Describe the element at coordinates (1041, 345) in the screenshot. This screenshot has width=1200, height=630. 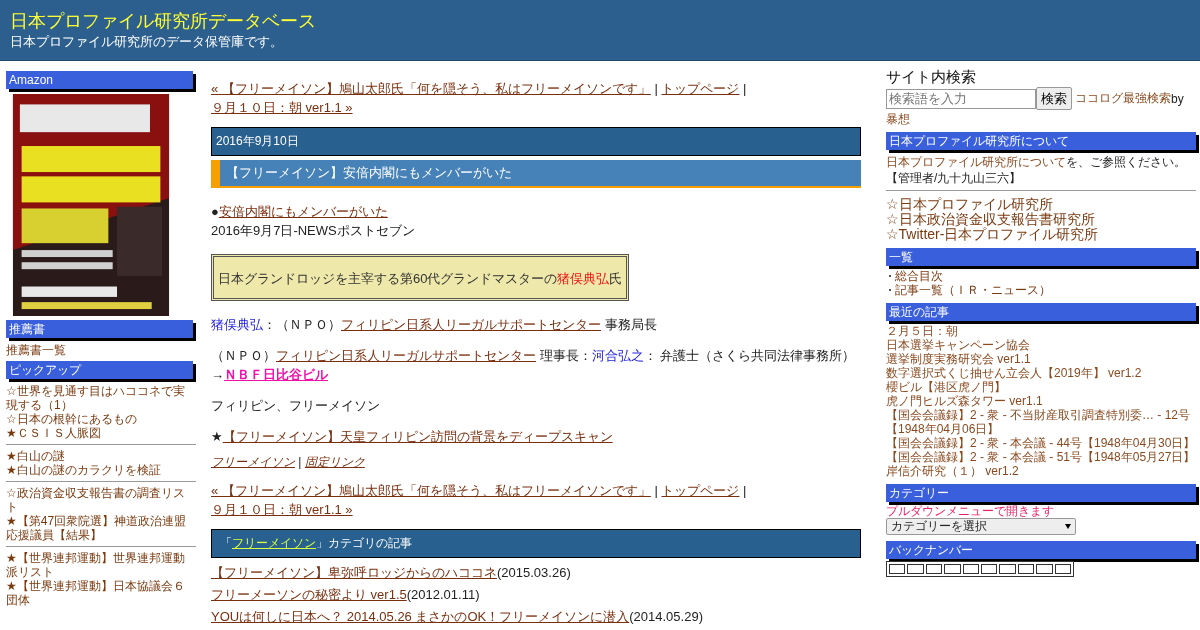
I see `recent-article-link: 日本選挙キャンペーン協会` at that location.